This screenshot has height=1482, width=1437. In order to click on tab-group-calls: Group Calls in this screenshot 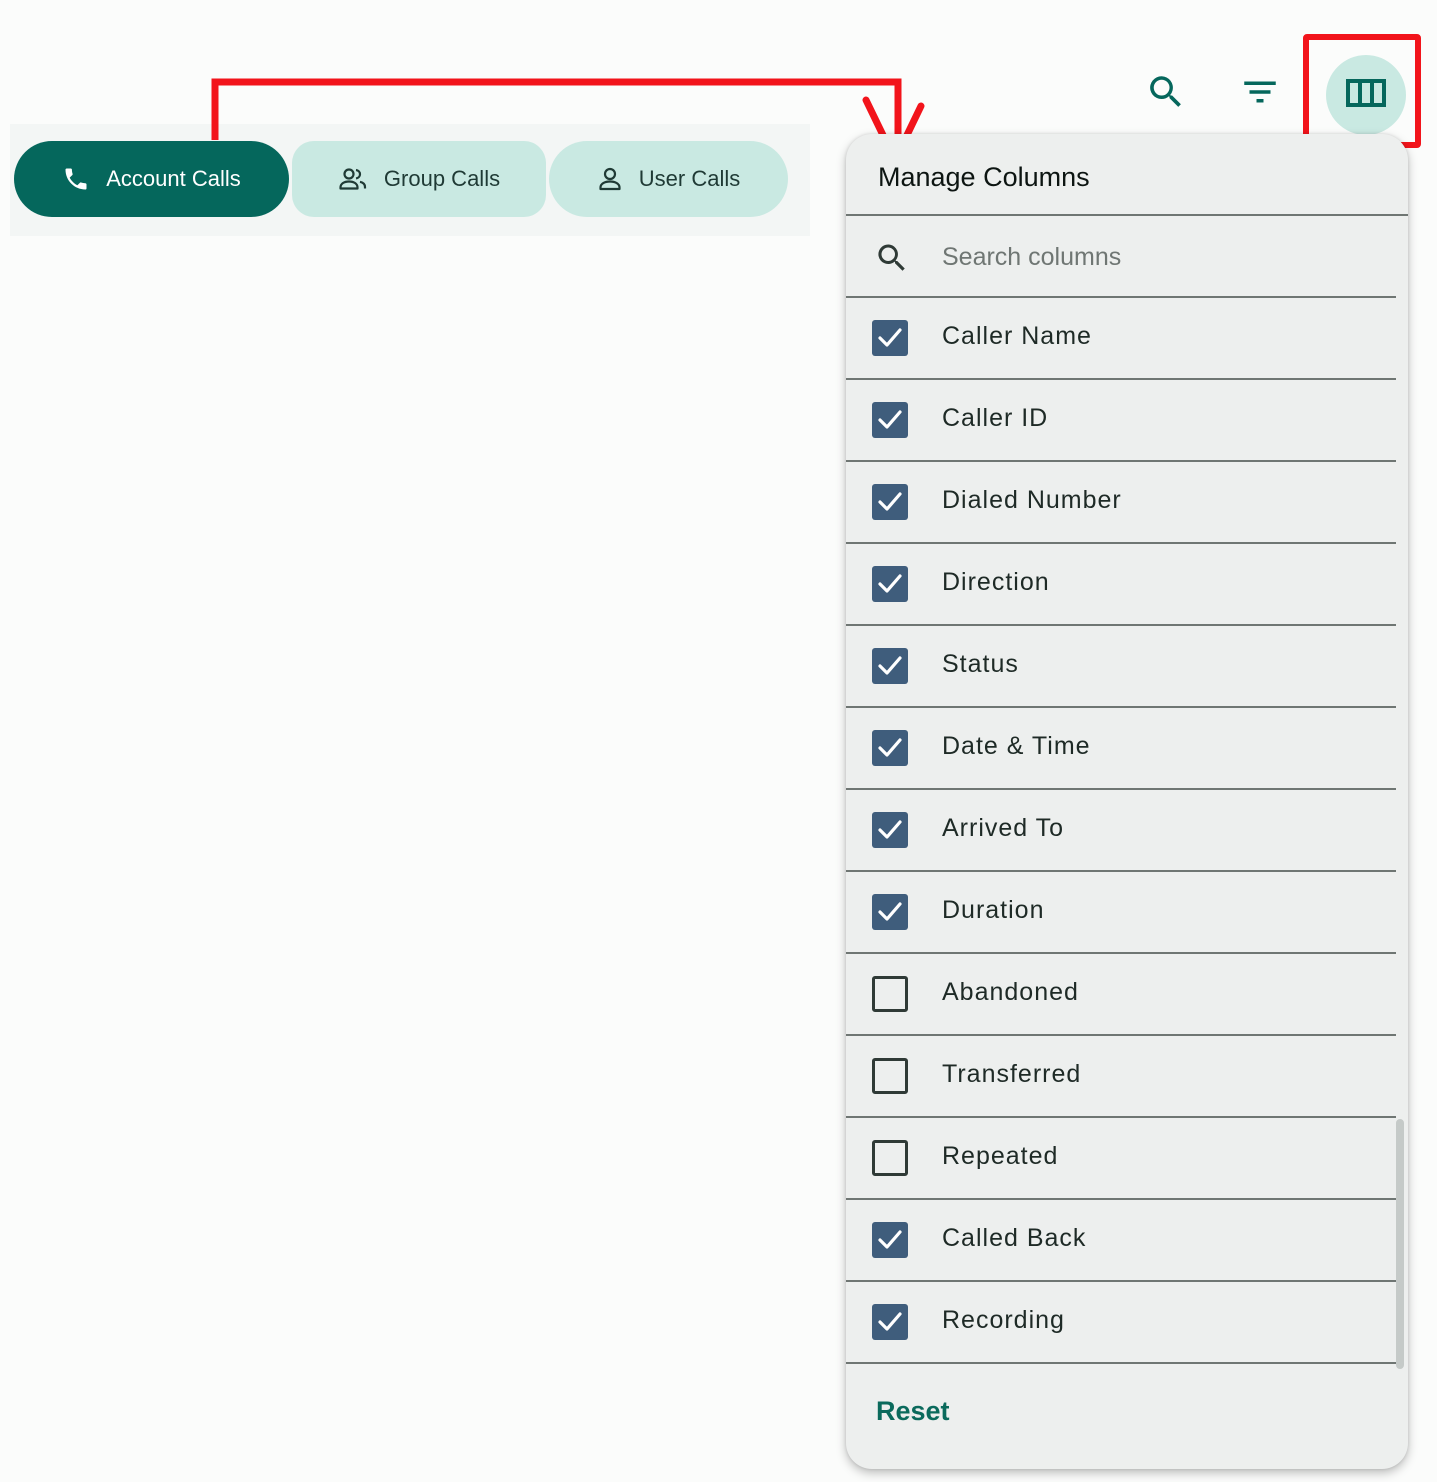, I will do `click(419, 179)`.